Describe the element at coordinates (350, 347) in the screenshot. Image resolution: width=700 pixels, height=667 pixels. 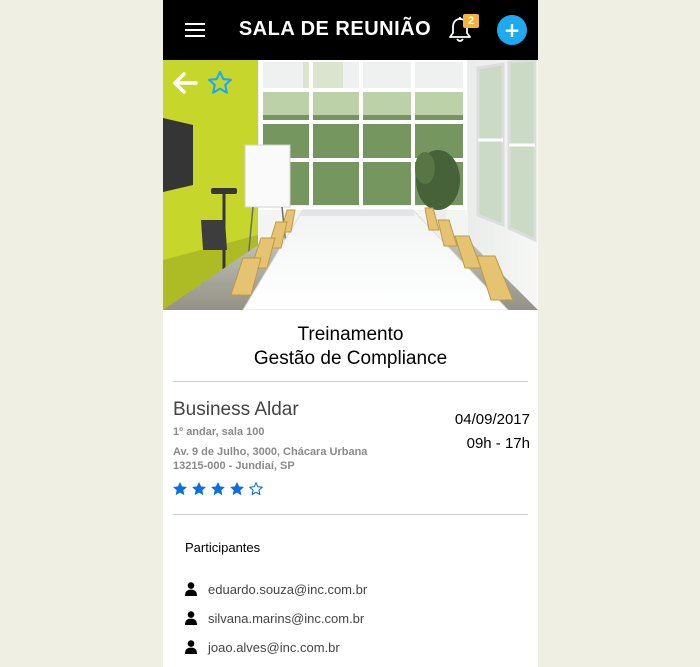
I see `event-title: Treinamento Gestão de Compliance` at that location.